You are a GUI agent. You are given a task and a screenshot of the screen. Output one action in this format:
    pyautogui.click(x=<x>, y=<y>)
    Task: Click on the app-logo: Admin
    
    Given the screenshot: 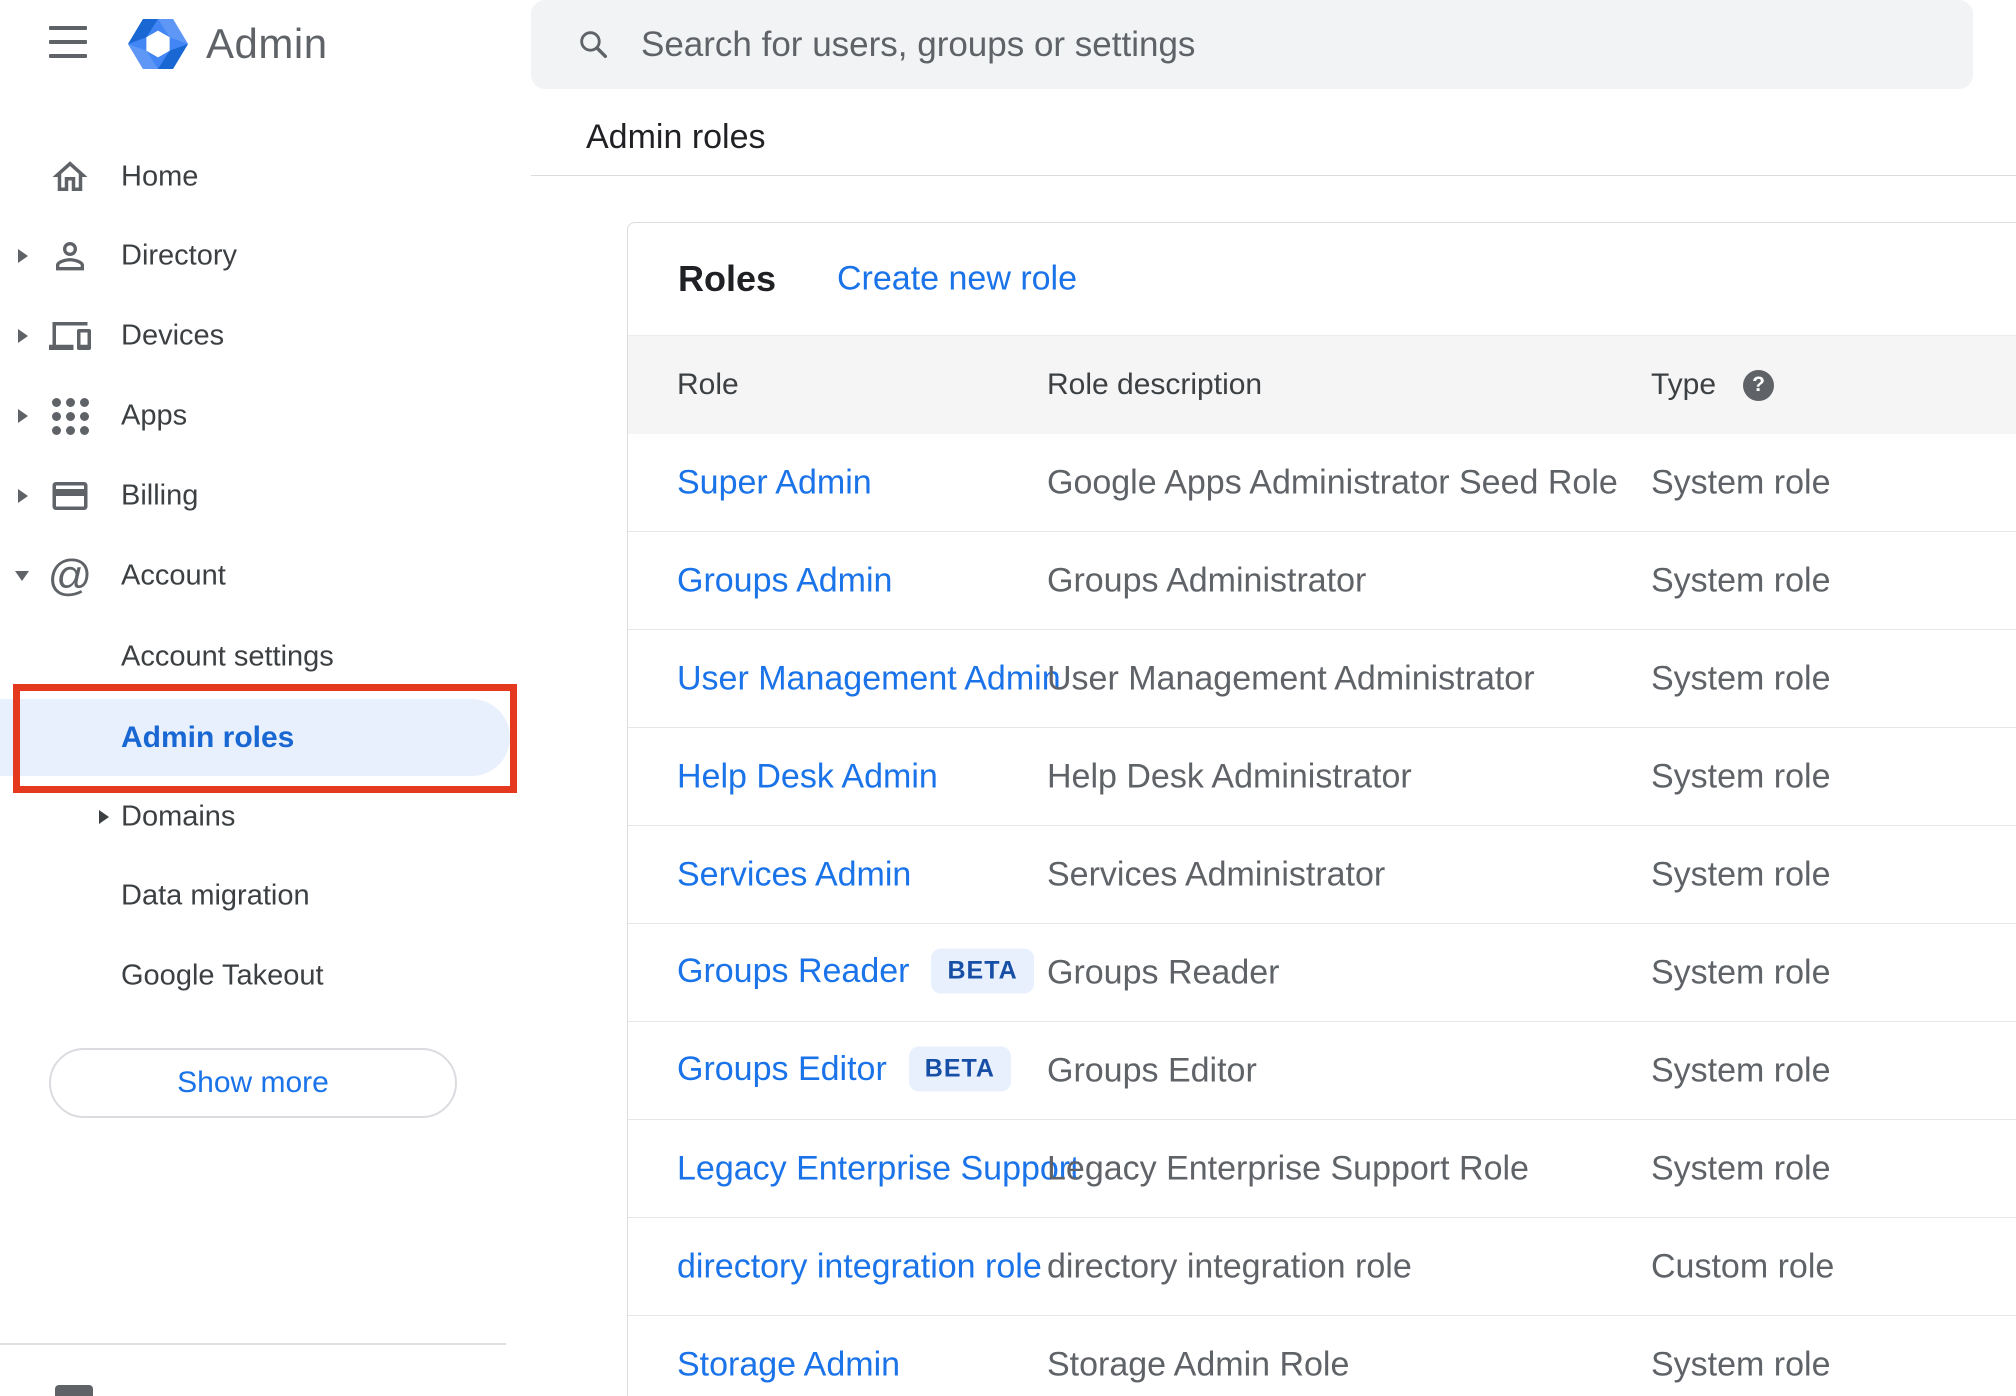 What is the action you would take?
    pyautogui.click(x=227, y=44)
    